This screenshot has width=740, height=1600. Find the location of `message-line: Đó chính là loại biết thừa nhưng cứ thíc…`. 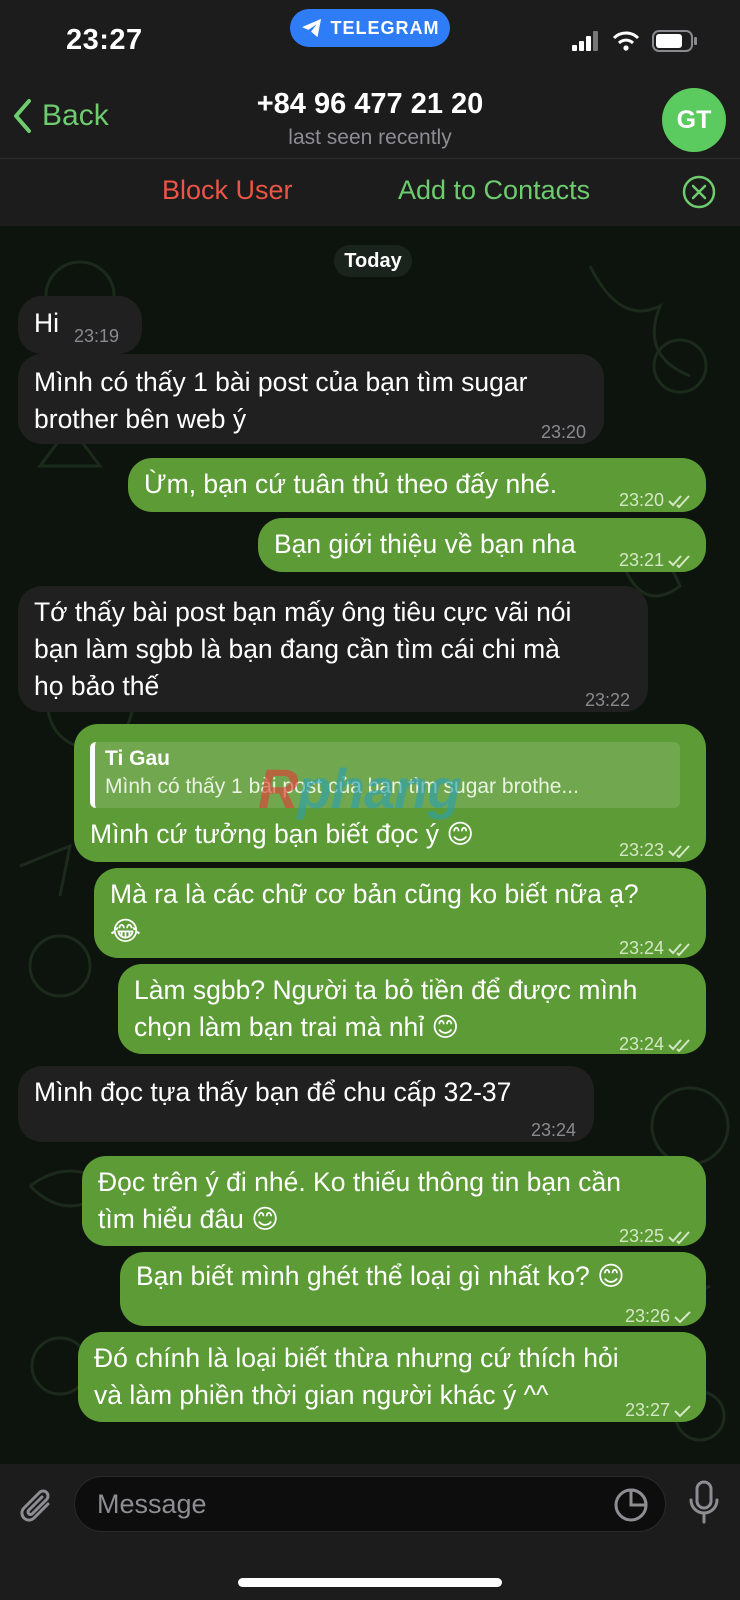

message-line: Đó chính là loại biết thừa nhưng cứ thíc… is located at coordinates (356, 1358).